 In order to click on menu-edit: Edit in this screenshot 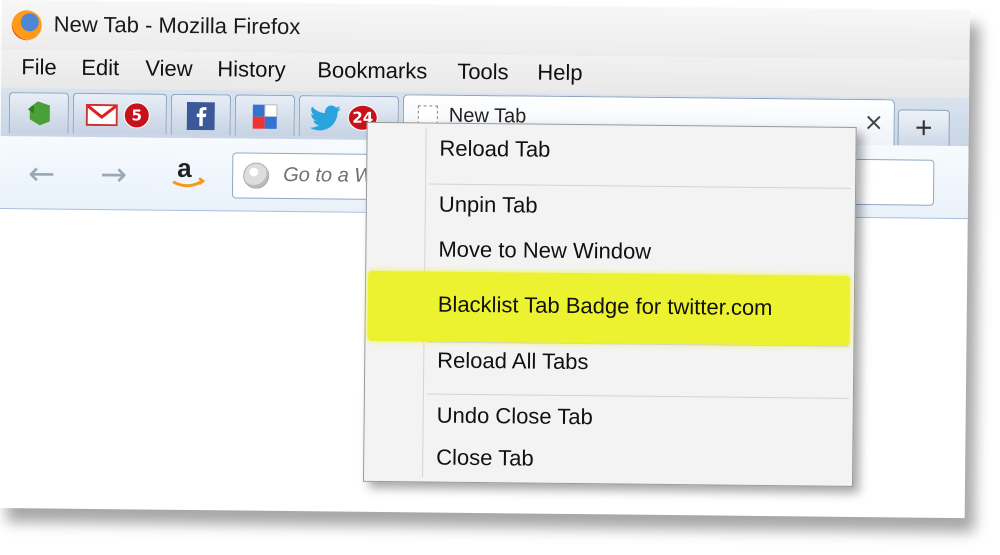, I will do `click(100, 68)`.